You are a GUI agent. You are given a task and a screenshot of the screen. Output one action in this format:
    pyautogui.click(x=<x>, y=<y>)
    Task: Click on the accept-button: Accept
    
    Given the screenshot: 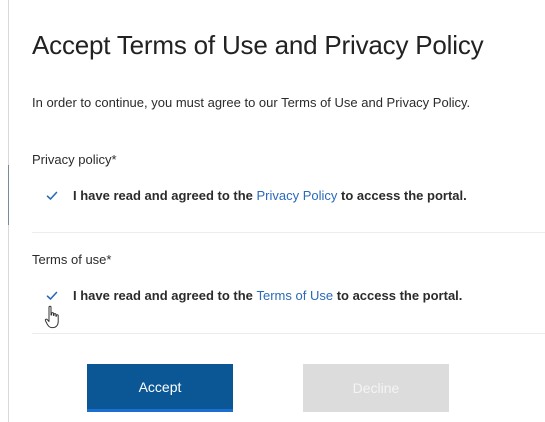 What is the action you would take?
    pyautogui.click(x=160, y=388)
    